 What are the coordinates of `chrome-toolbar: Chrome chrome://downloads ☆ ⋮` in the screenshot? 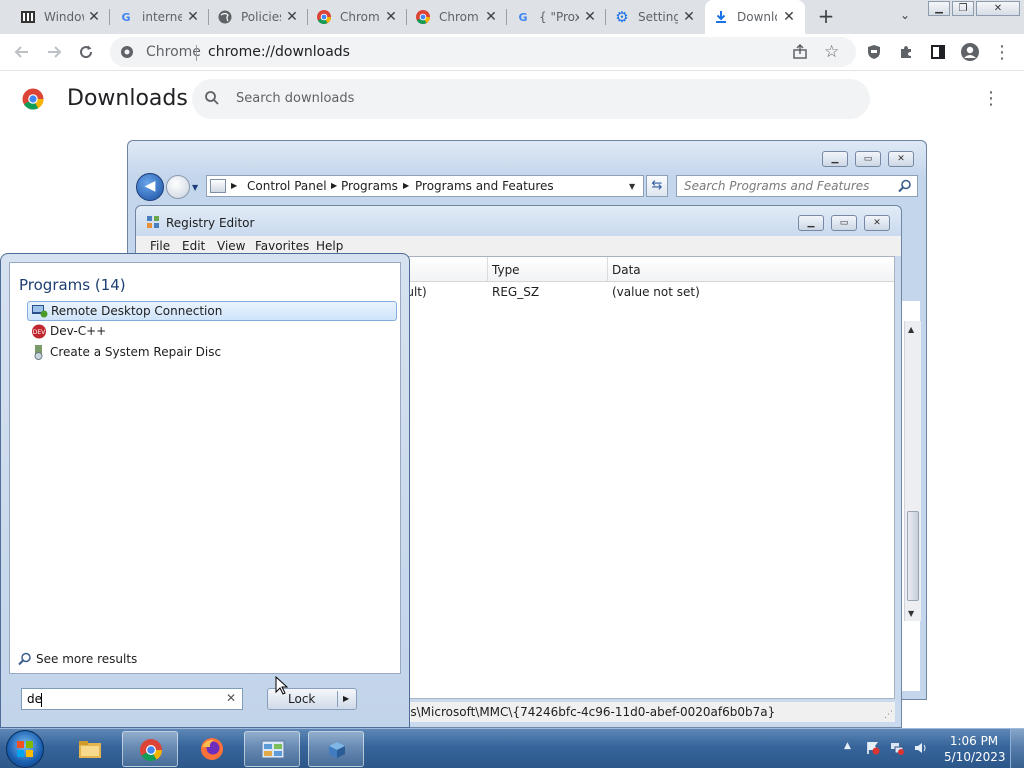 It's located at (512, 52).